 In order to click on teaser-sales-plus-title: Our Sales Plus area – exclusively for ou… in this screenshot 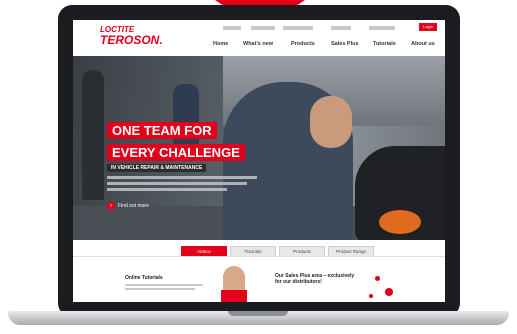, I will do `click(315, 279)`.